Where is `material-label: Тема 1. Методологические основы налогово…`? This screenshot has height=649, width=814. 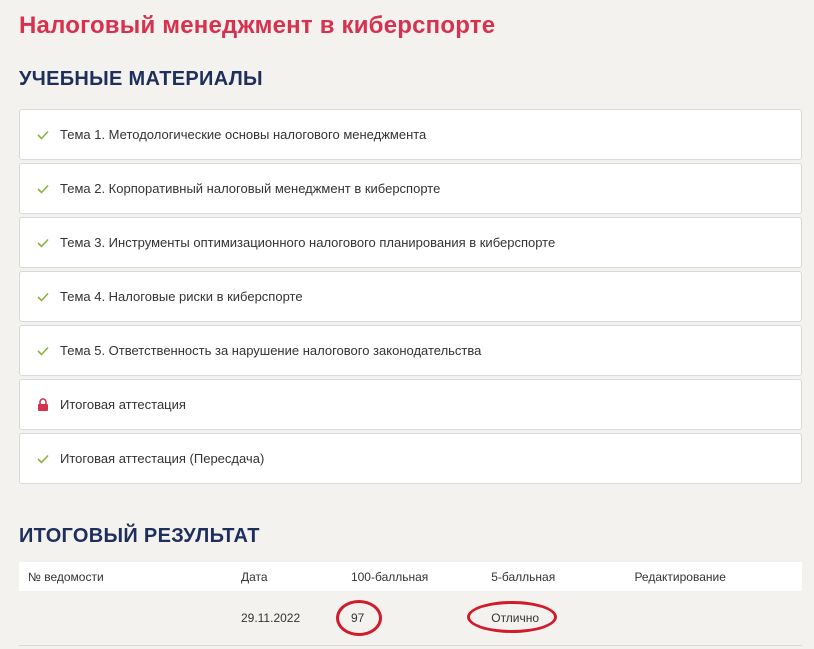 material-label: Тема 1. Методологические основы налогово… is located at coordinates (243, 134).